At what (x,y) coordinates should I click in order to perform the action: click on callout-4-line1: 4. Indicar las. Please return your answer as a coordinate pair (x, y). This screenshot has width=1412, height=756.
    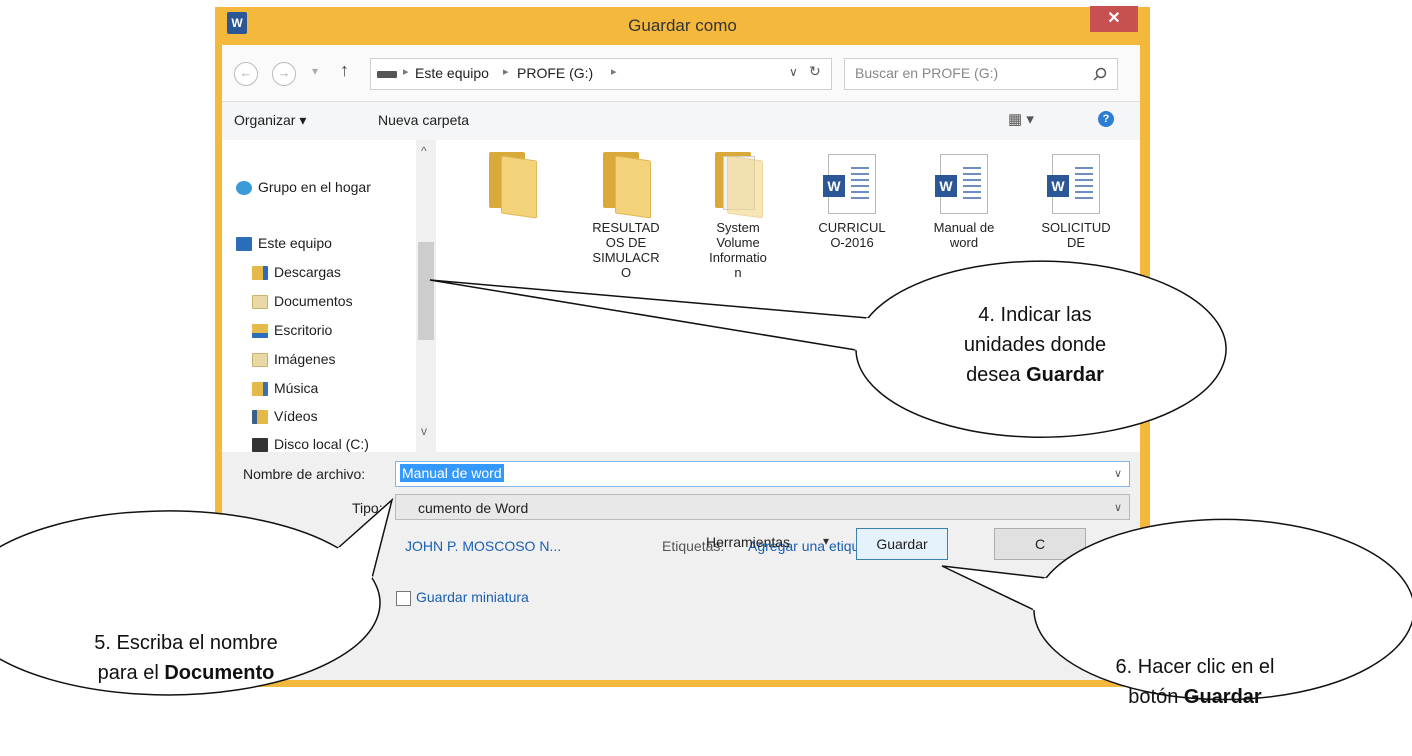
    Looking at the image, I should click on (1035, 315).